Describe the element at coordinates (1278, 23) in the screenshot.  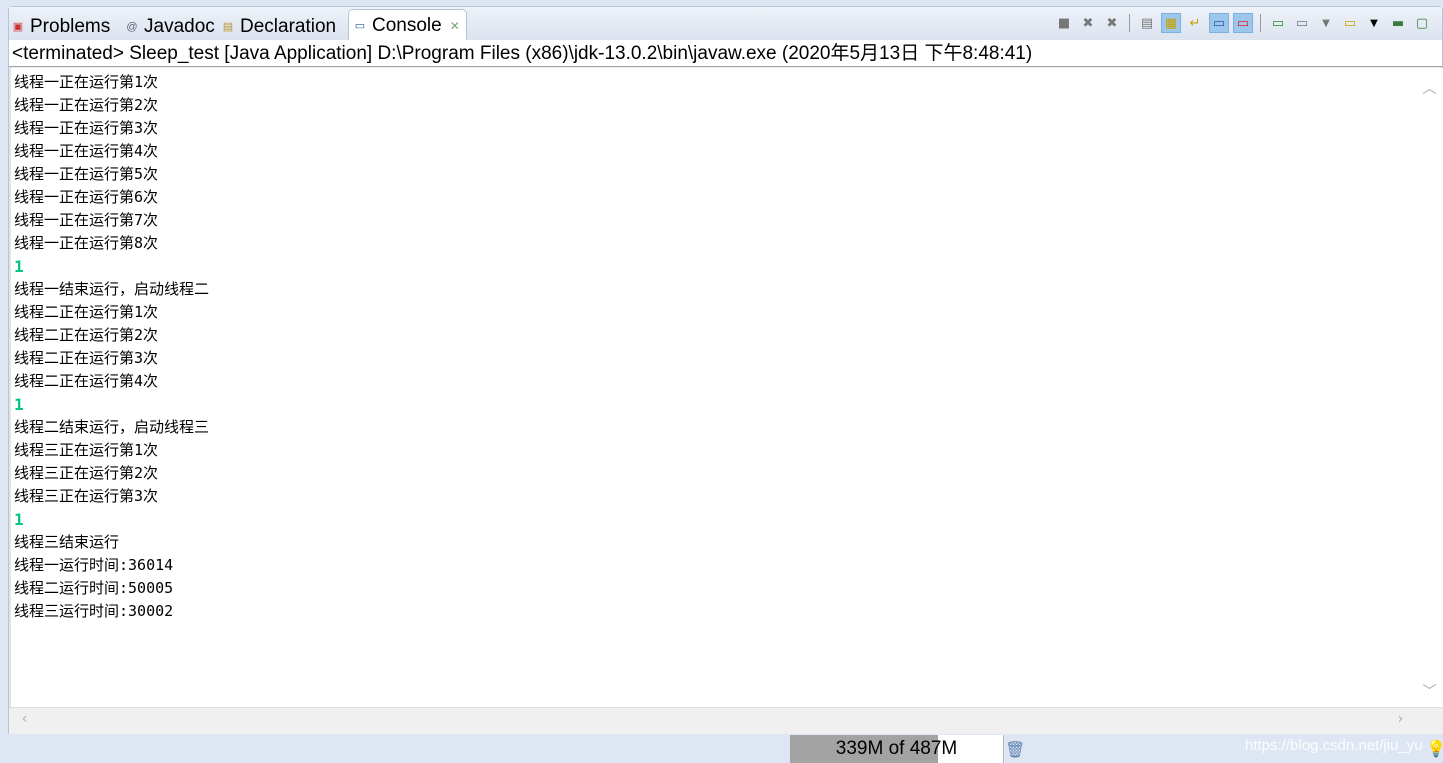
I see `pin-console-icon: ▭` at that location.